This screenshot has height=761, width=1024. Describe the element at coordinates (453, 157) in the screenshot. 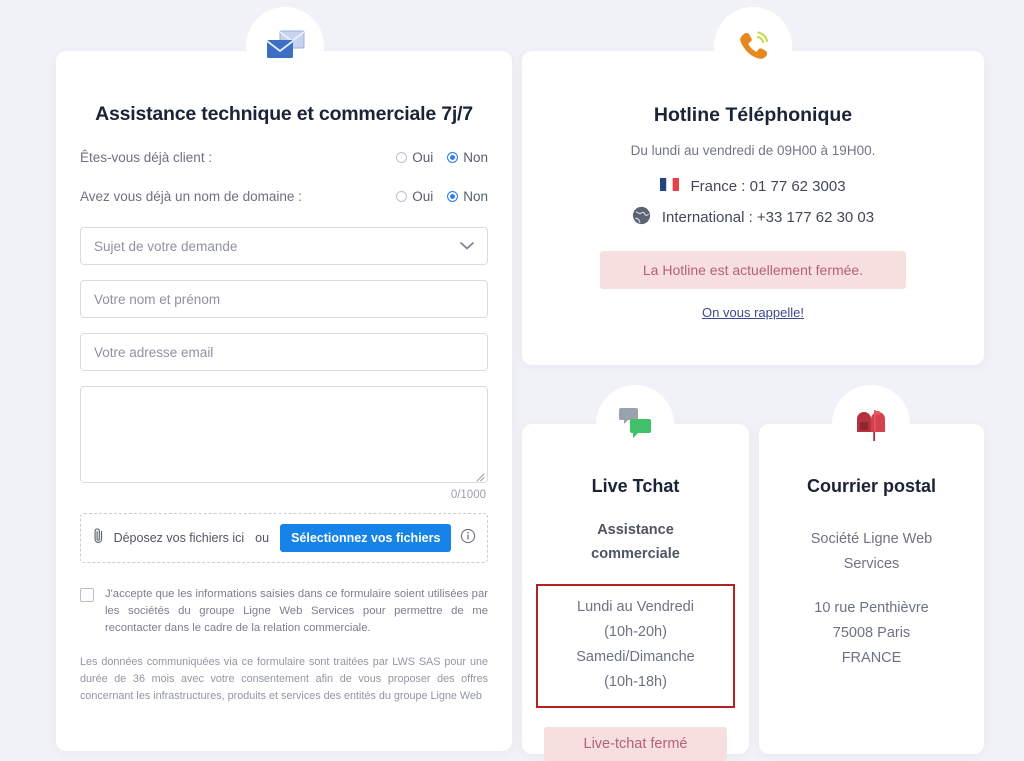

I see `radio-client-non-dot` at that location.